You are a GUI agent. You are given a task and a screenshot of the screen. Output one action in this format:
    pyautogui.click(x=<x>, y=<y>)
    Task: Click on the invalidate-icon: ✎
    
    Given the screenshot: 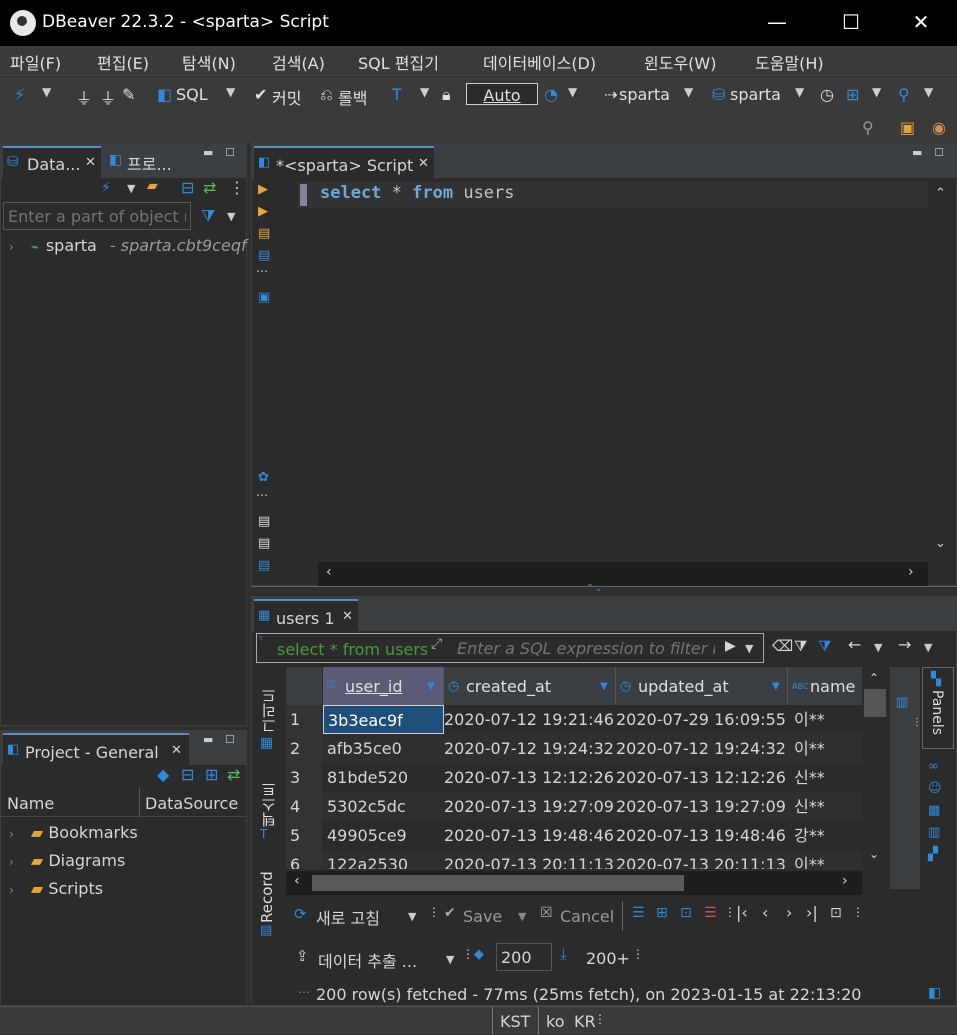 What is the action you would take?
    pyautogui.click(x=128, y=94)
    